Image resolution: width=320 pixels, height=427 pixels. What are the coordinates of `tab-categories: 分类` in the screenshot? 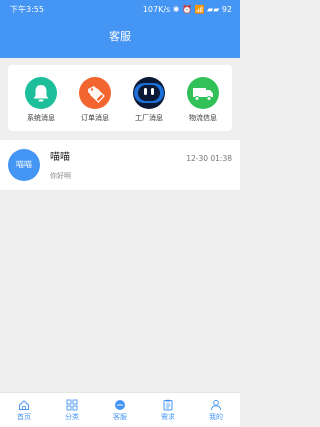 It's located at (72, 410).